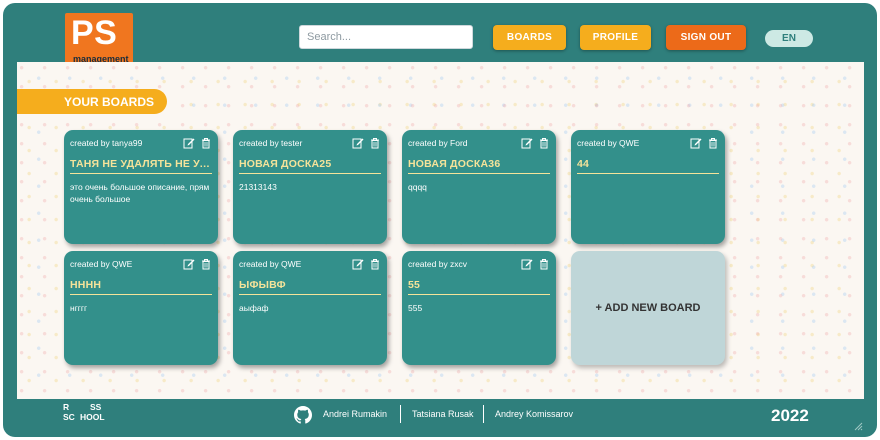 This screenshot has height=440, width=880. What do you see at coordinates (355, 414) in the screenshot?
I see `author-link: Andrei Rumakin` at bounding box center [355, 414].